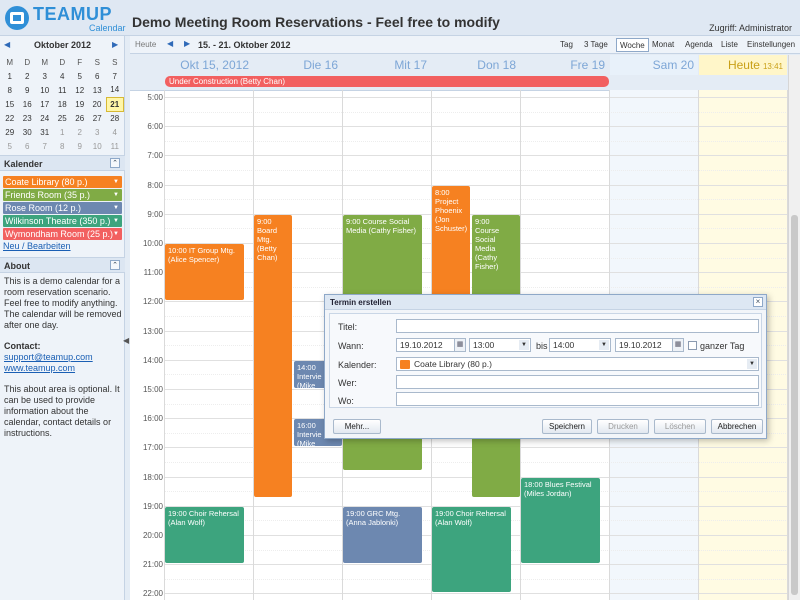 The height and width of the screenshot is (600, 800). I want to click on mini-calendar-day: 21, so click(114, 104).